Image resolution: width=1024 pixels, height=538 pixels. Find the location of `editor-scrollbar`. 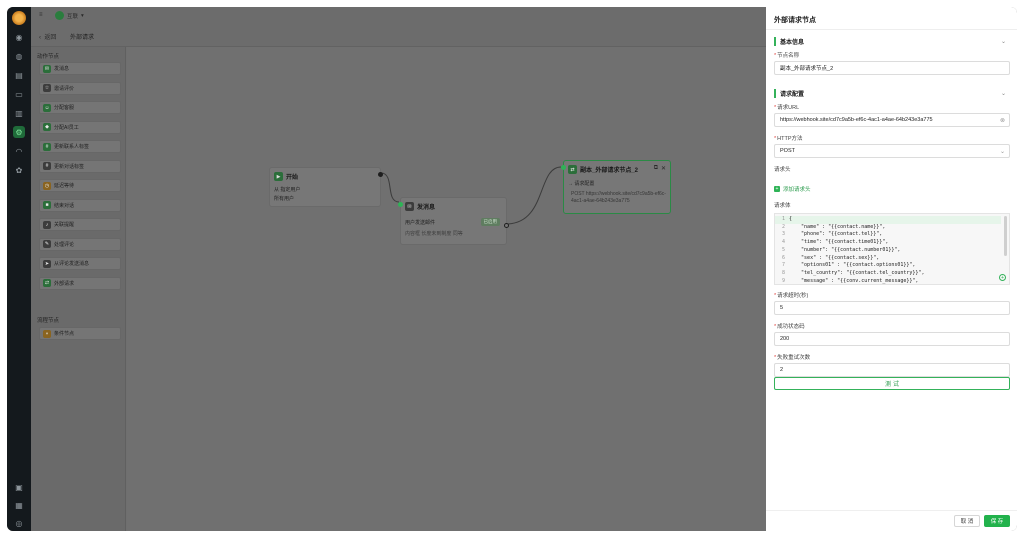

editor-scrollbar is located at coordinates (1005, 236).